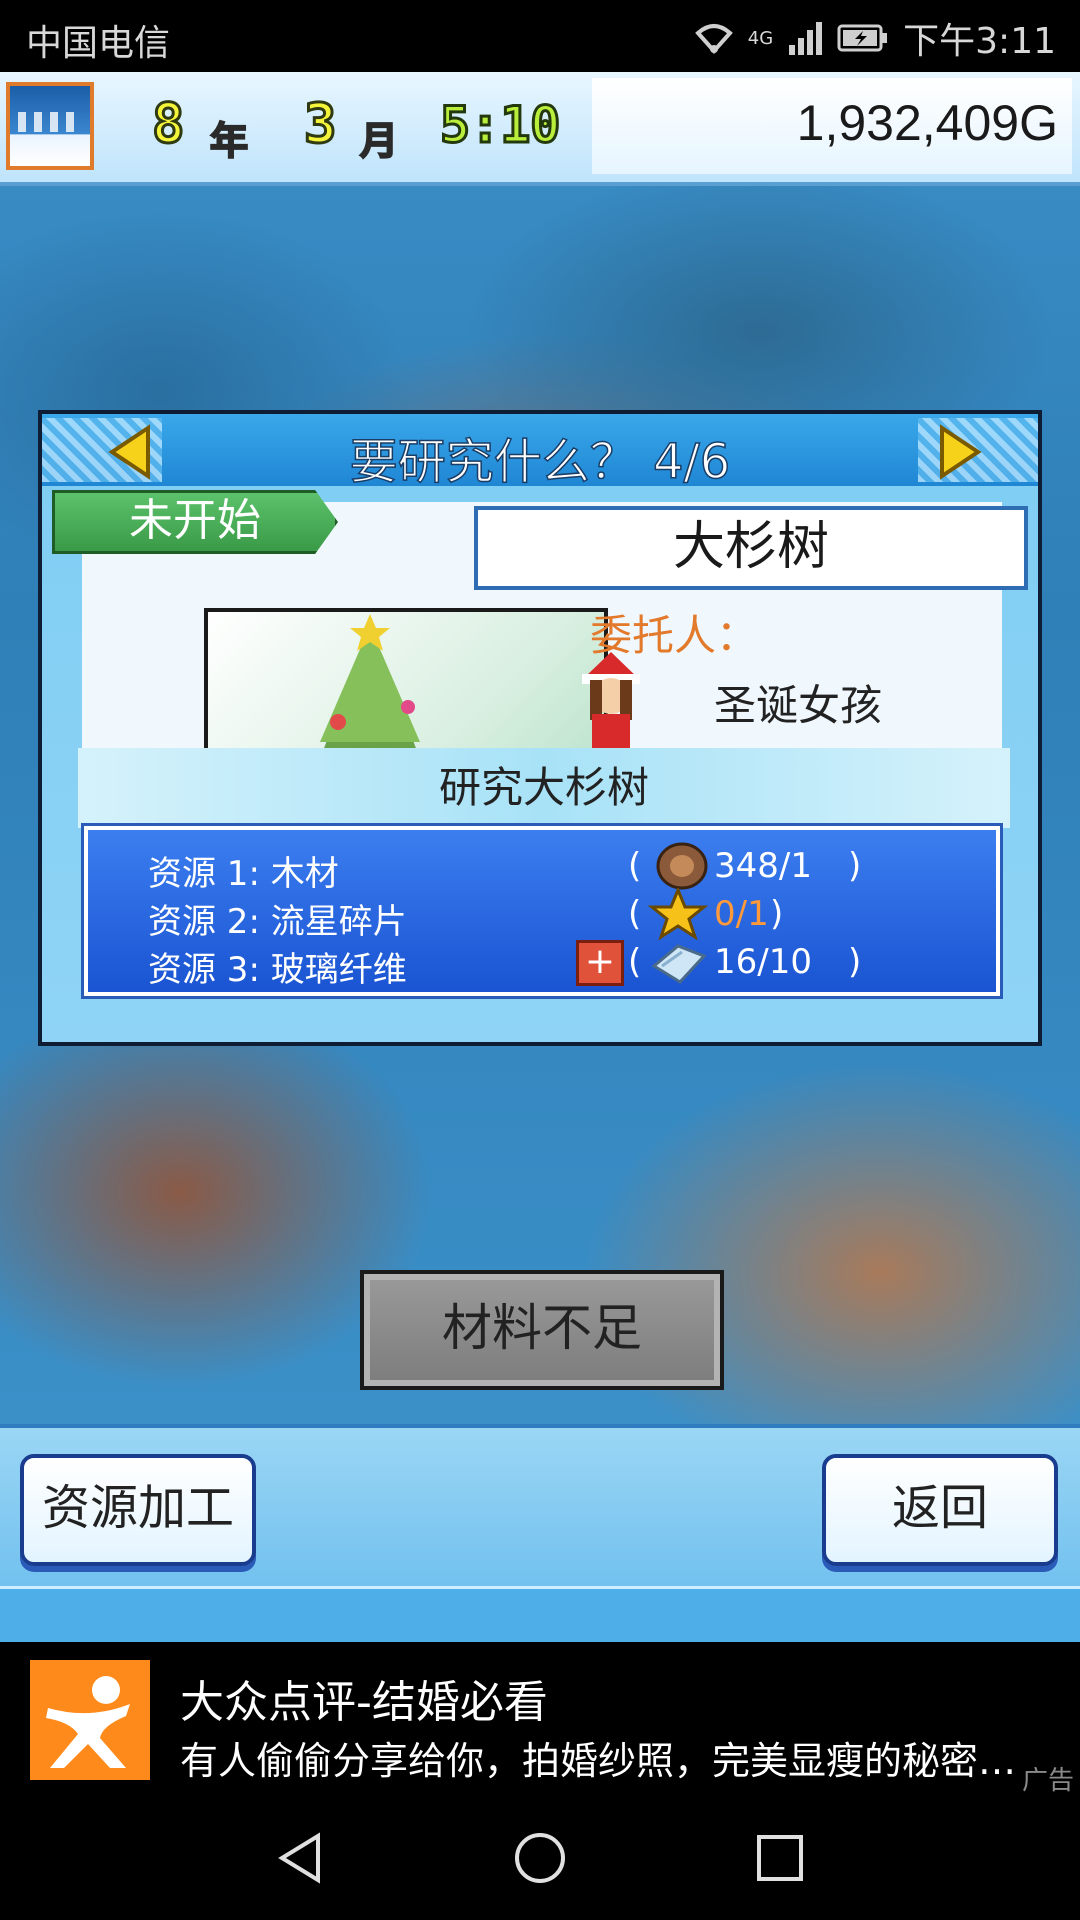 This screenshot has height=1920, width=1080. What do you see at coordinates (714, 38) in the screenshot?
I see `wifi-icon` at bounding box center [714, 38].